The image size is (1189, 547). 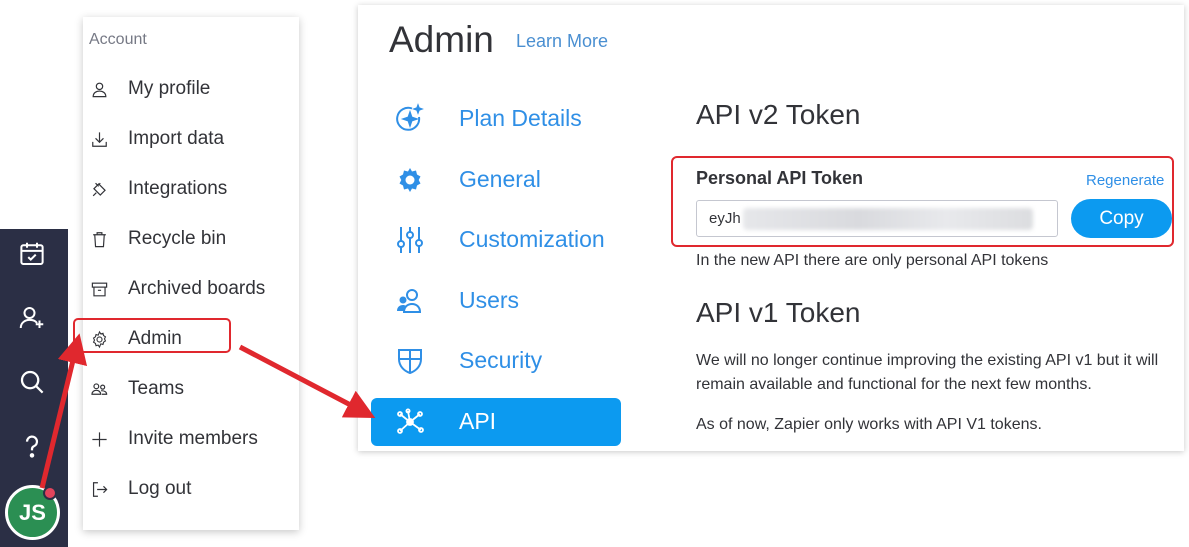 What do you see at coordinates (99, 89) in the screenshot?
I see `person-icon` at bounding box center [99, 89].